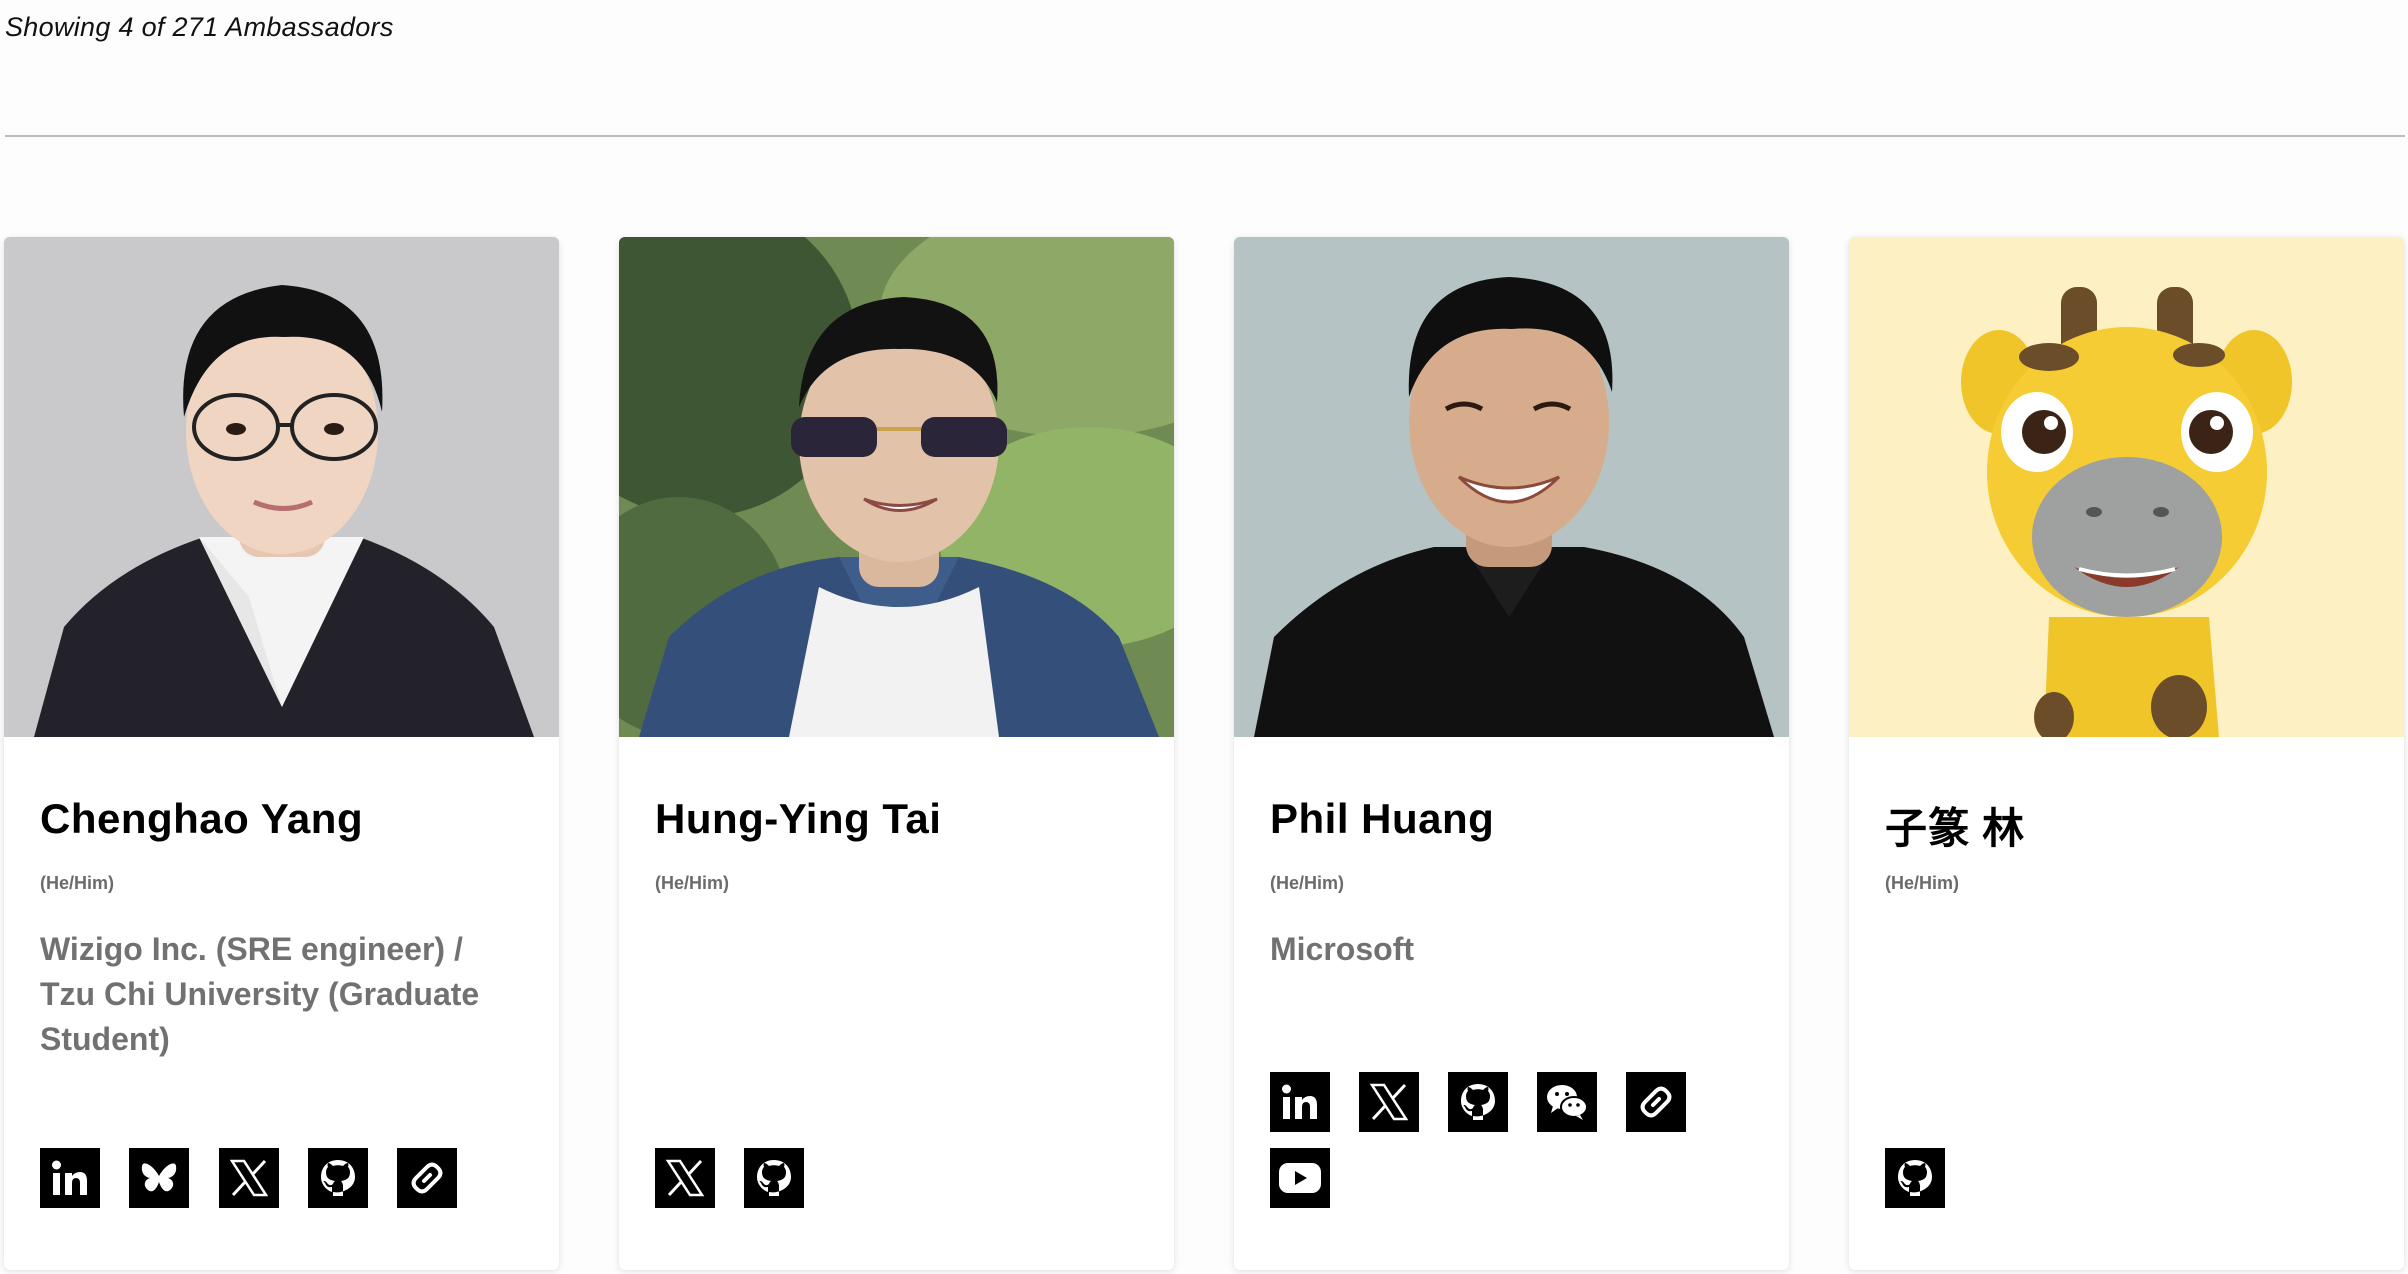 The image size is (2408, 1274). Describe the element at coordinates (1382, 819) in the screenshot. I see `ambassador-name: Phil Huang` at that location.